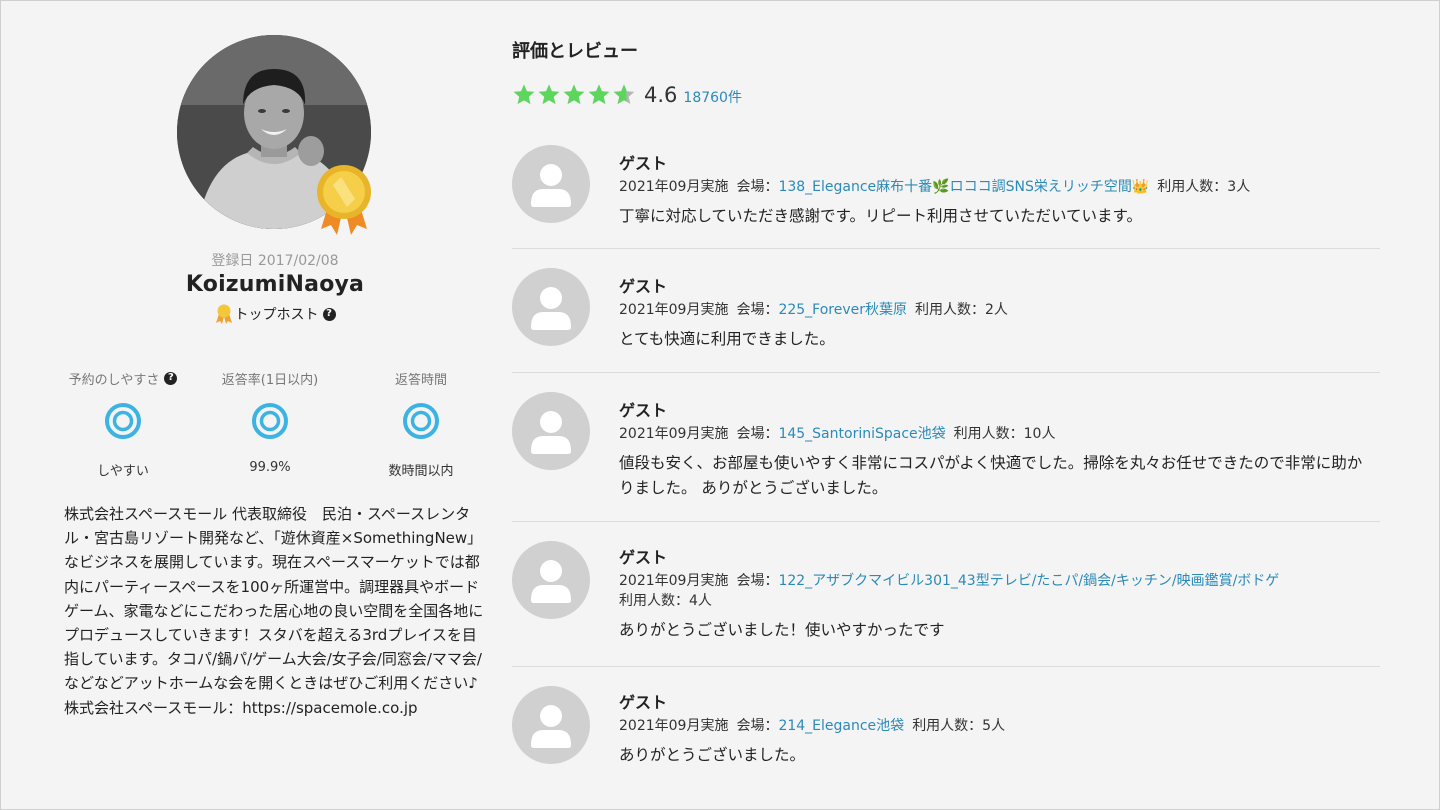 This screenshot has width=1440, height=810. I want to click on star-rating, so click(574, 95).